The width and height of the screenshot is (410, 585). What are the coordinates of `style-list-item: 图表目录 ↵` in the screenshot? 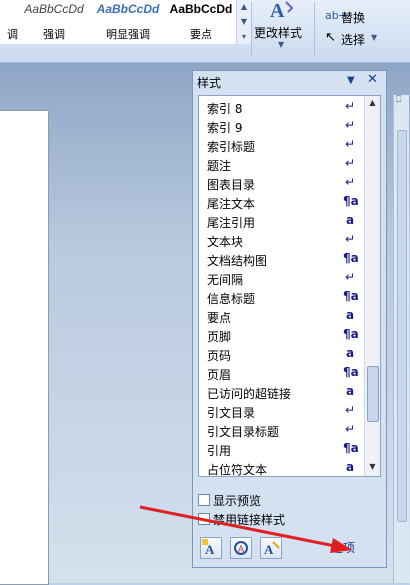 It's located at (282, 183).